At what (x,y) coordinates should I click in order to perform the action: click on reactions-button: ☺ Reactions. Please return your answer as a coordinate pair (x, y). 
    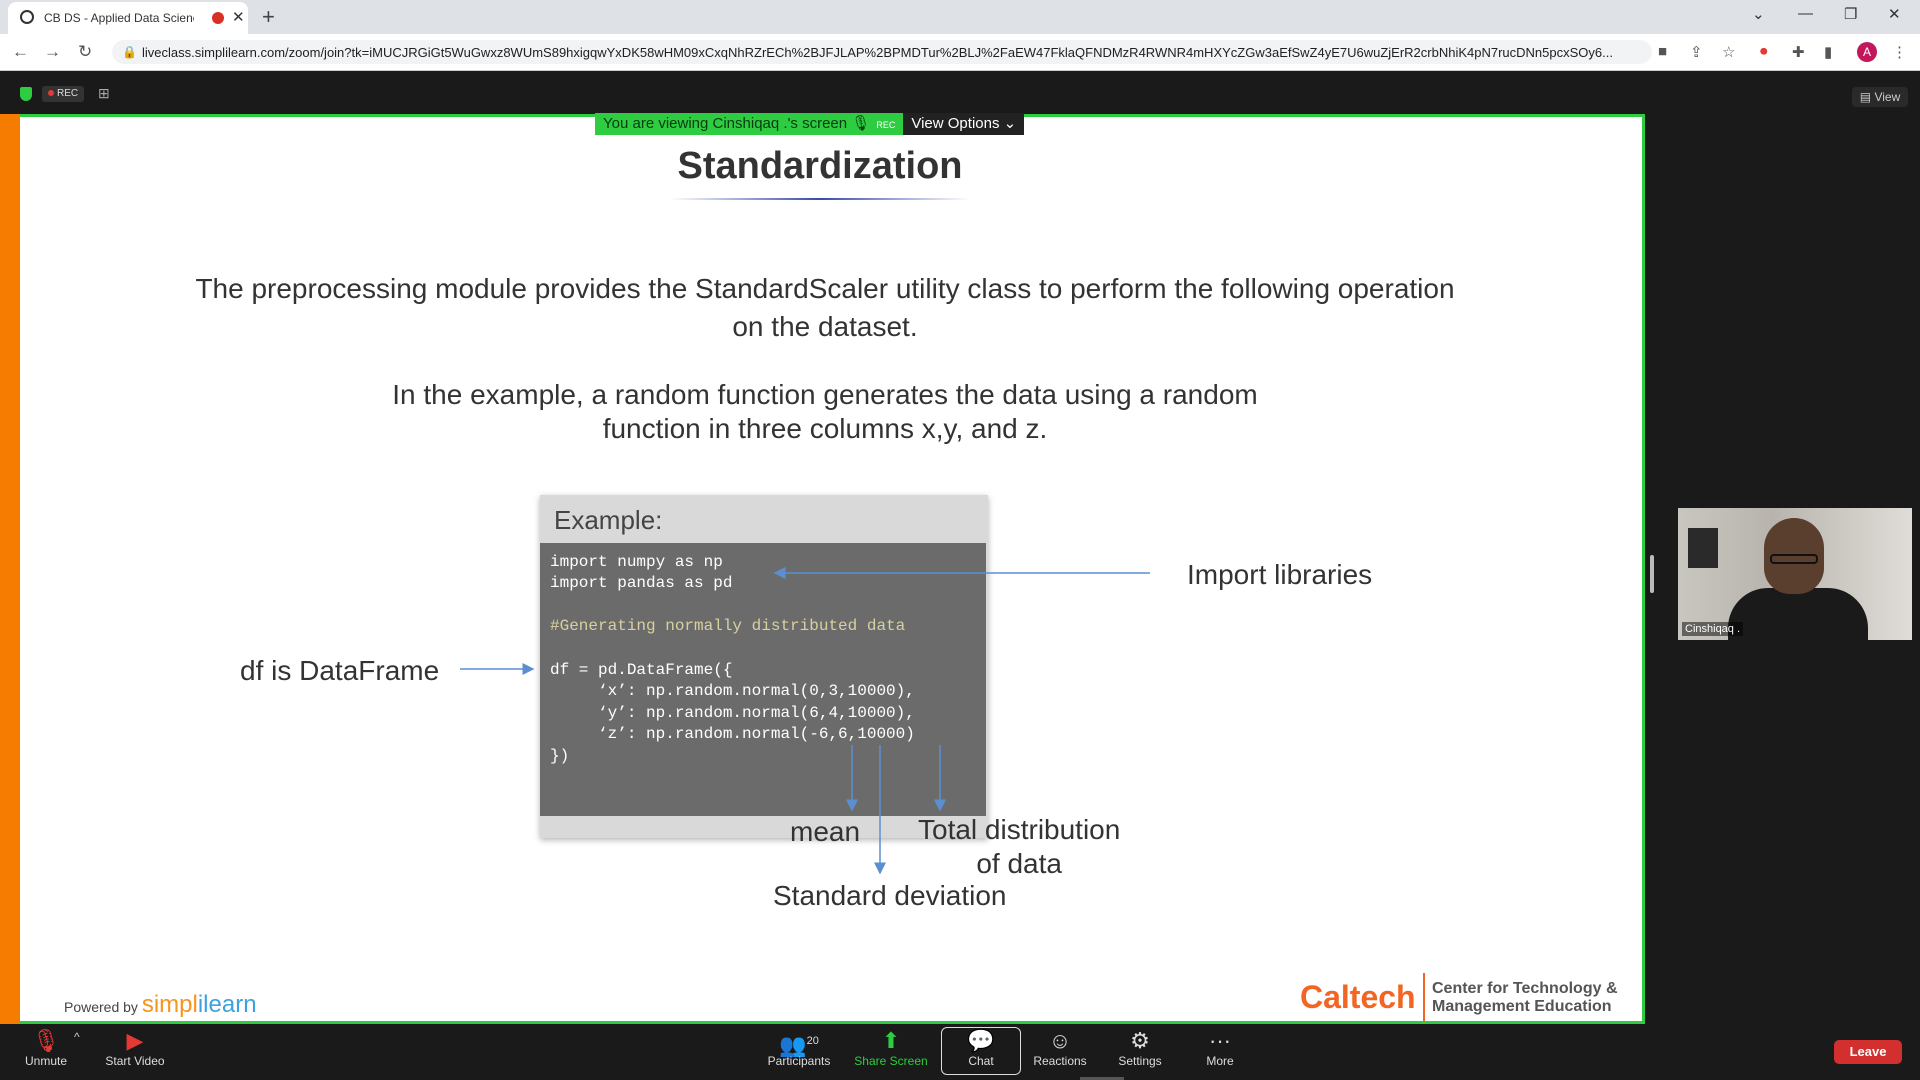
    Looking at the image, I should click on (1060, 1048).